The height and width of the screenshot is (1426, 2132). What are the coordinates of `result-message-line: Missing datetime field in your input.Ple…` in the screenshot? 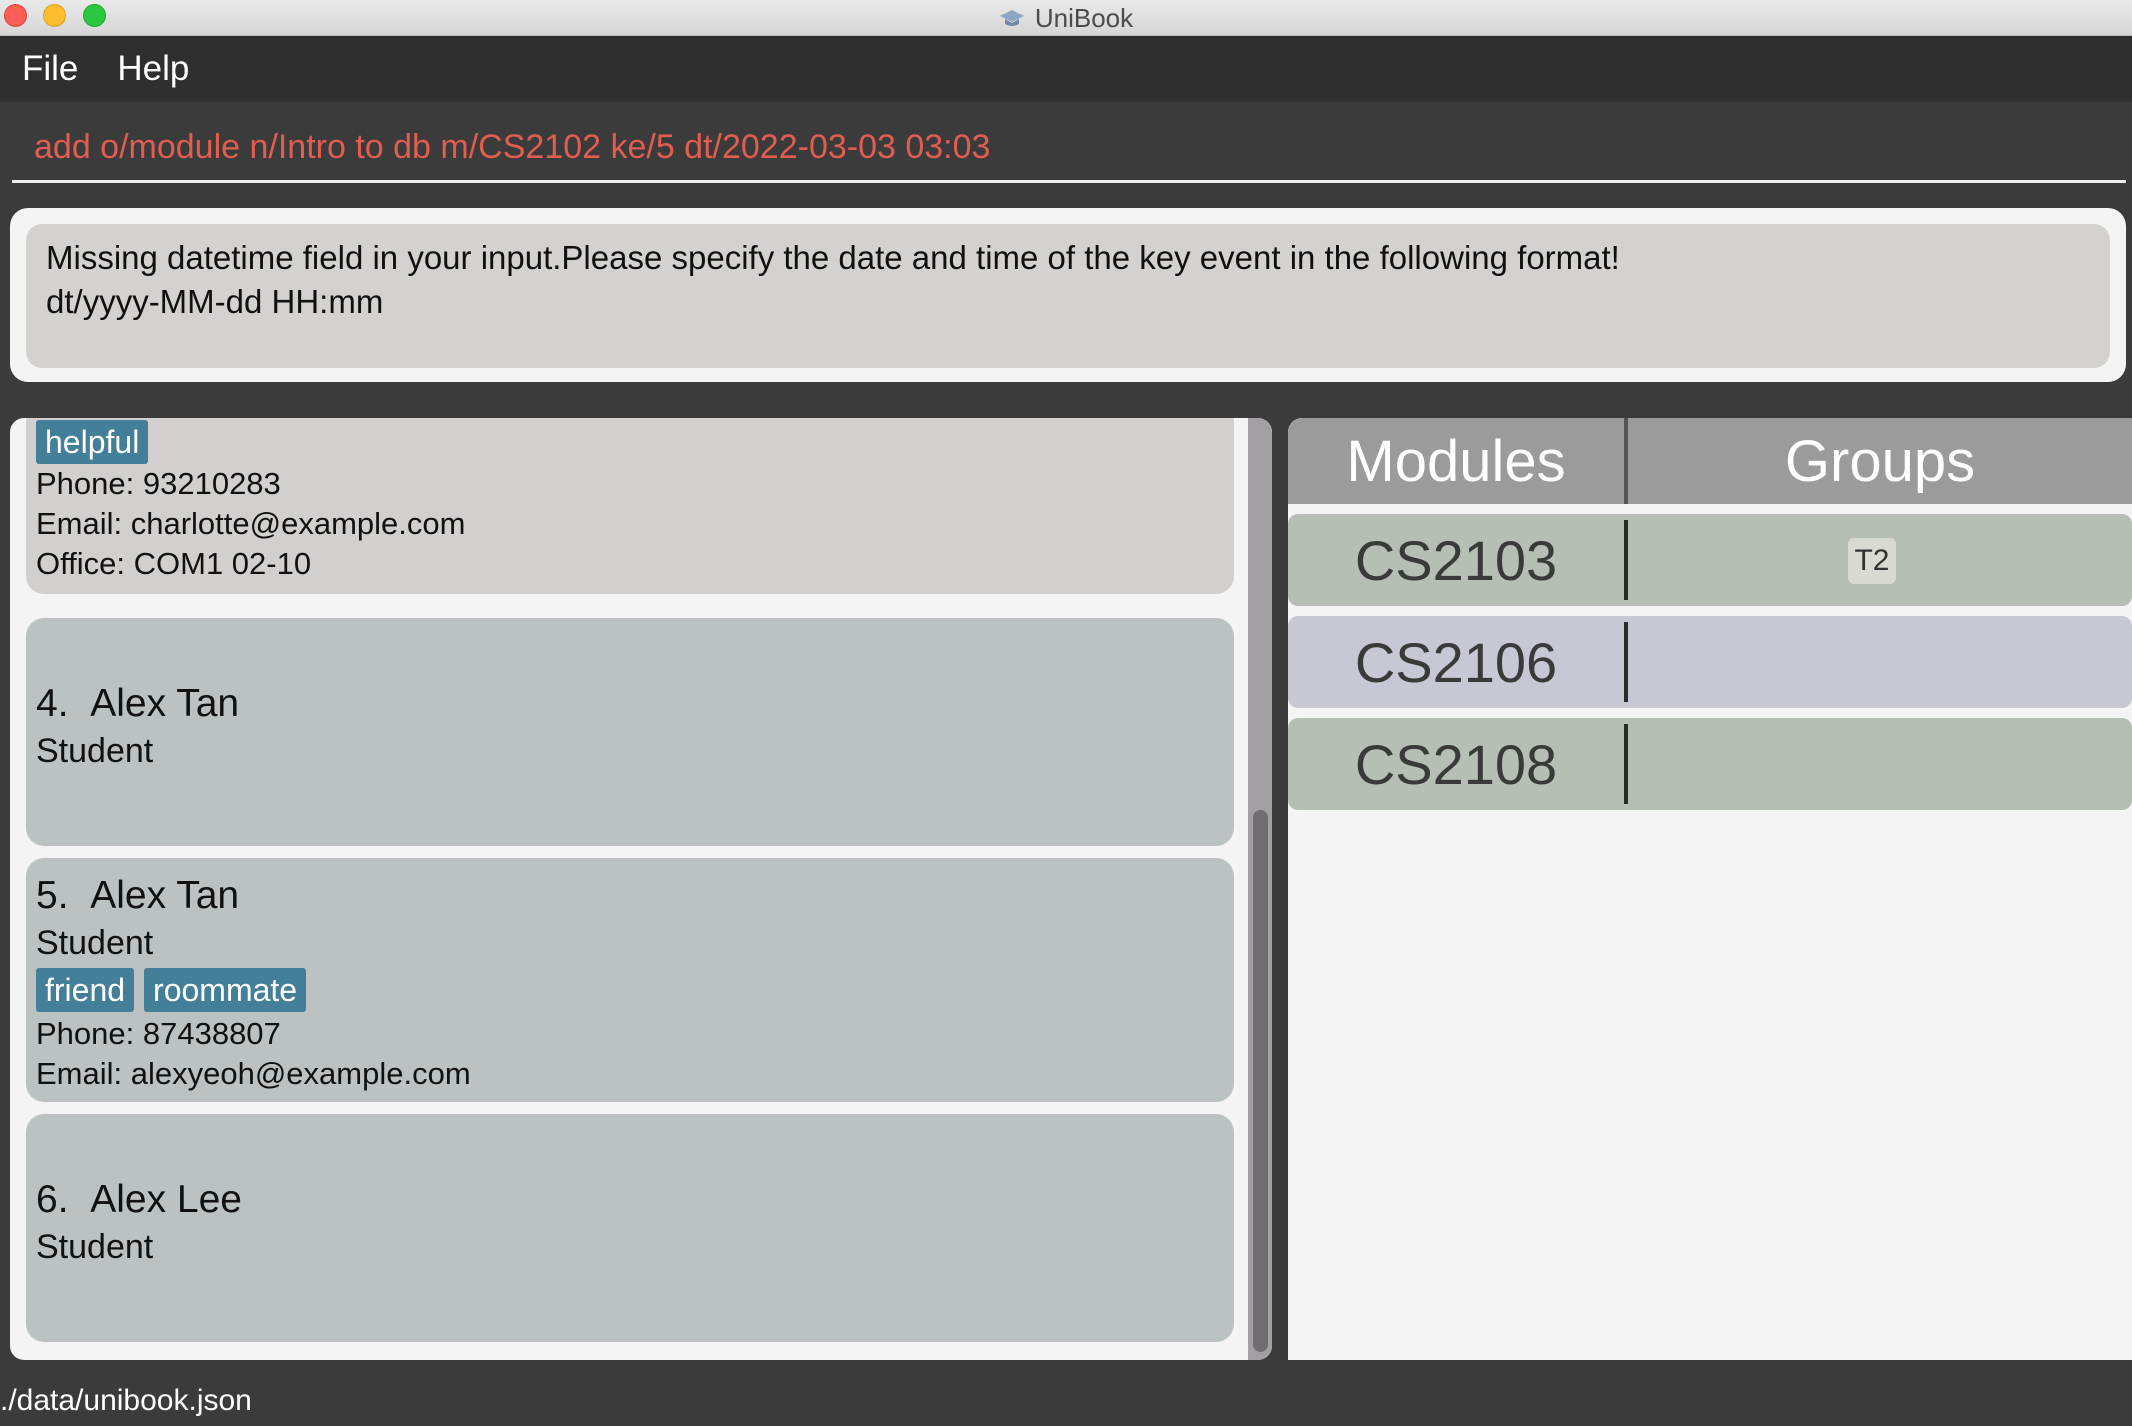 It's located at (833, 257).